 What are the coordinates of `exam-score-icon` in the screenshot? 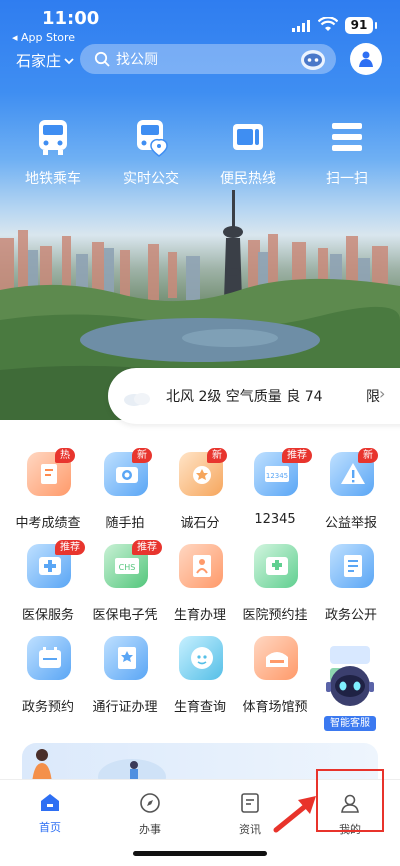 It's located at (49, 474).